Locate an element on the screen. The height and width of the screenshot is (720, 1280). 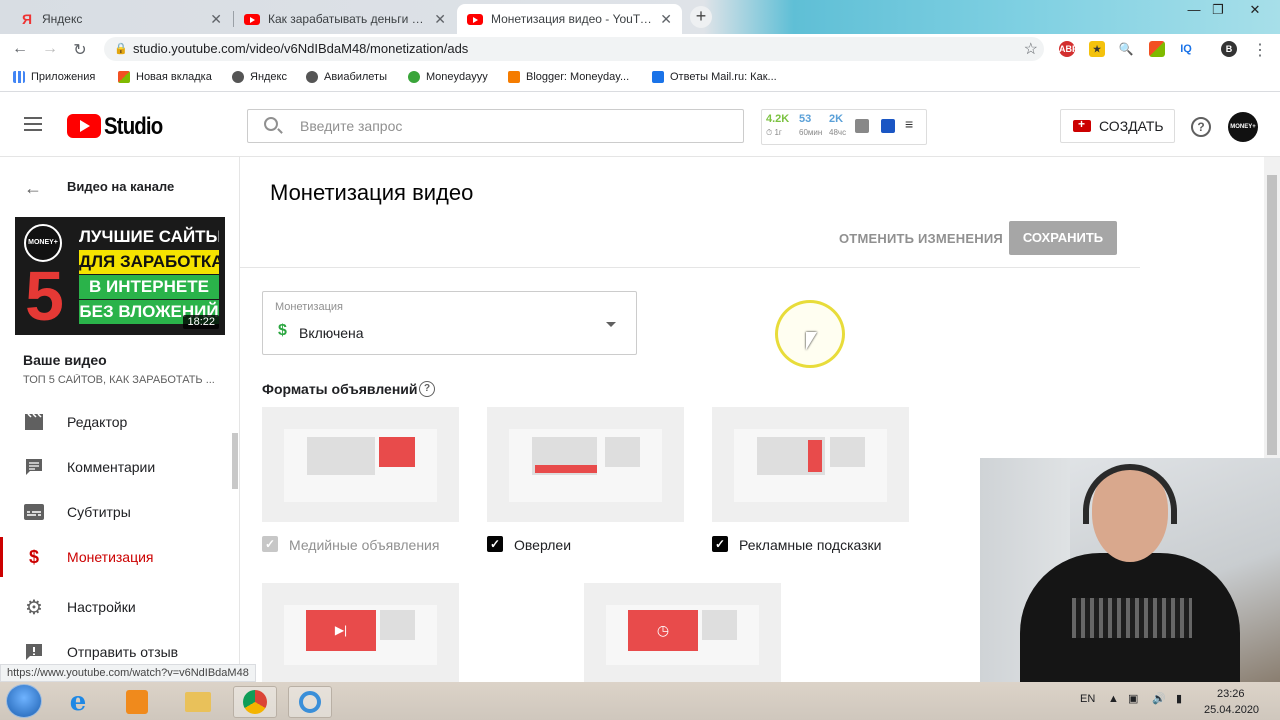
timer-icon: ◷ is located at coordinates (663, 630).